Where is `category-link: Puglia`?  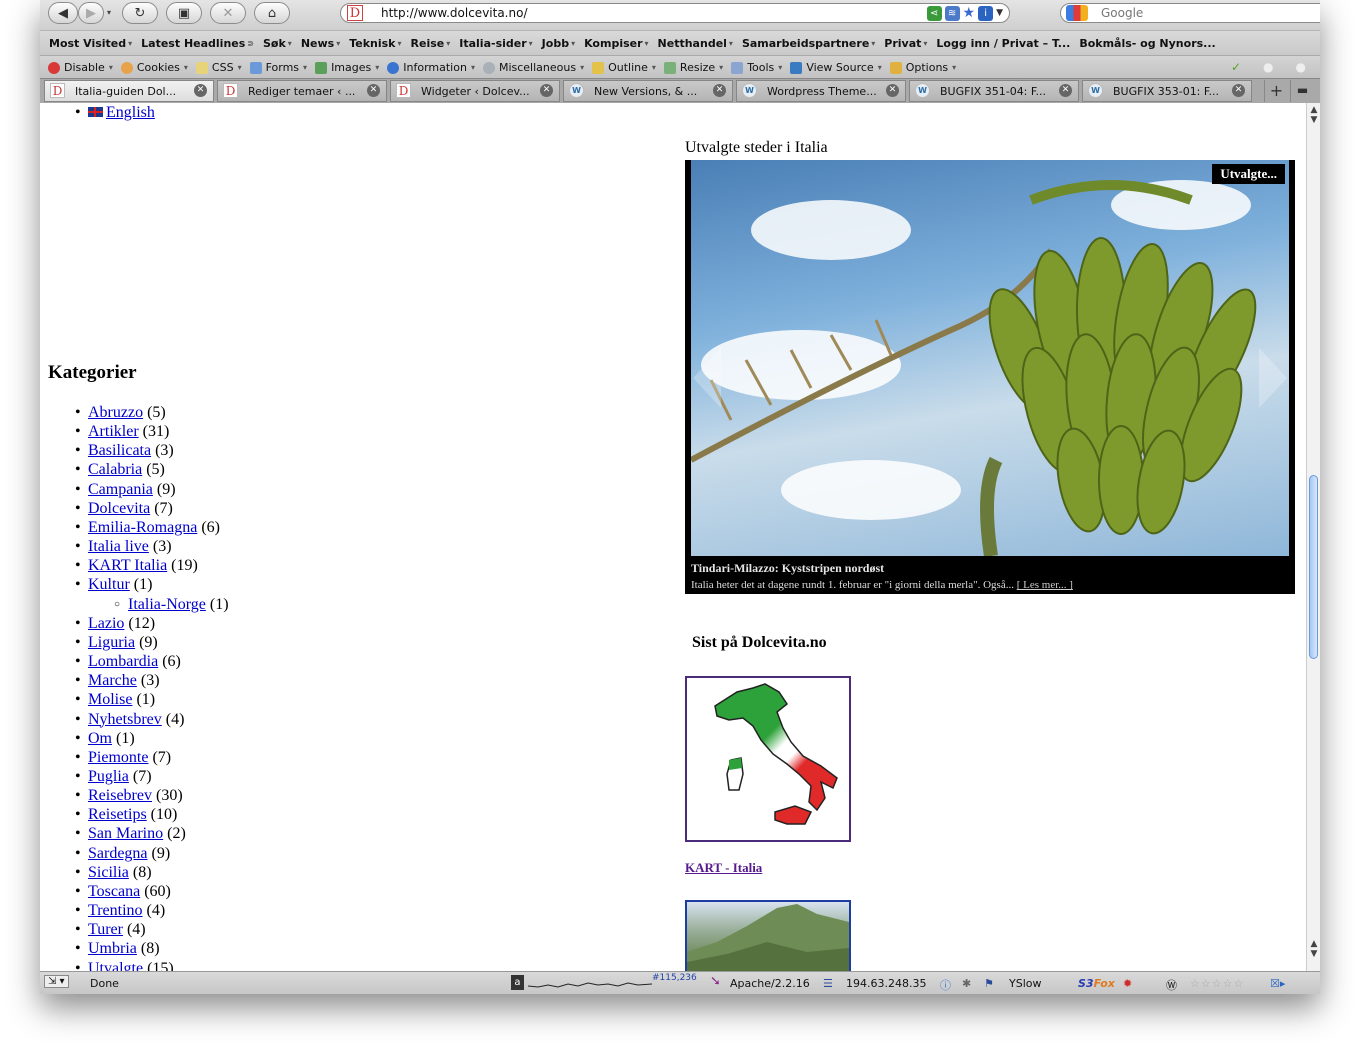 category-link: Puglia is located at coordinates (108, 776).